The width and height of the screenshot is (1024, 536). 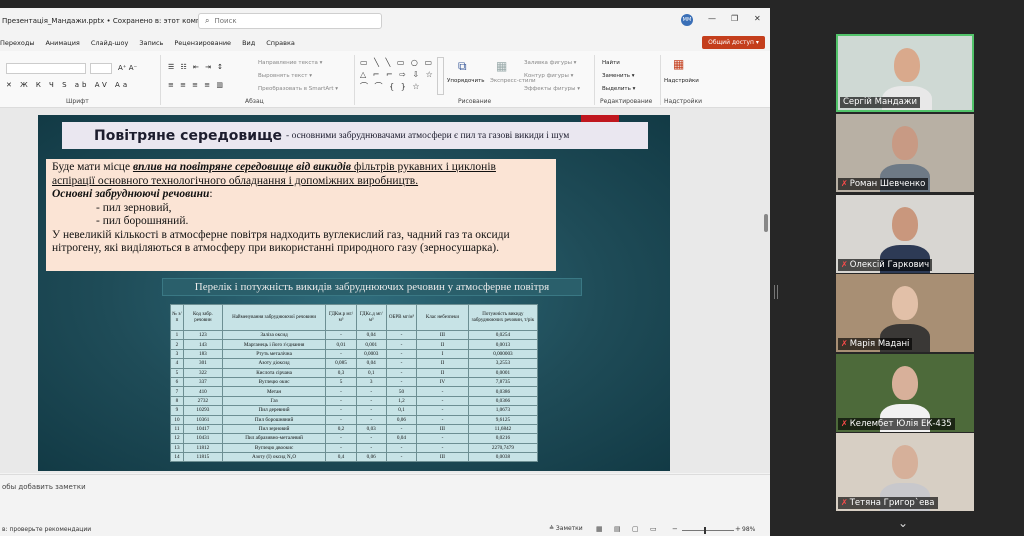 What do you see at coordinates (734, 18) in the screenshot?
I see `restore-icon: ❐` at bounding box center [734, 18].